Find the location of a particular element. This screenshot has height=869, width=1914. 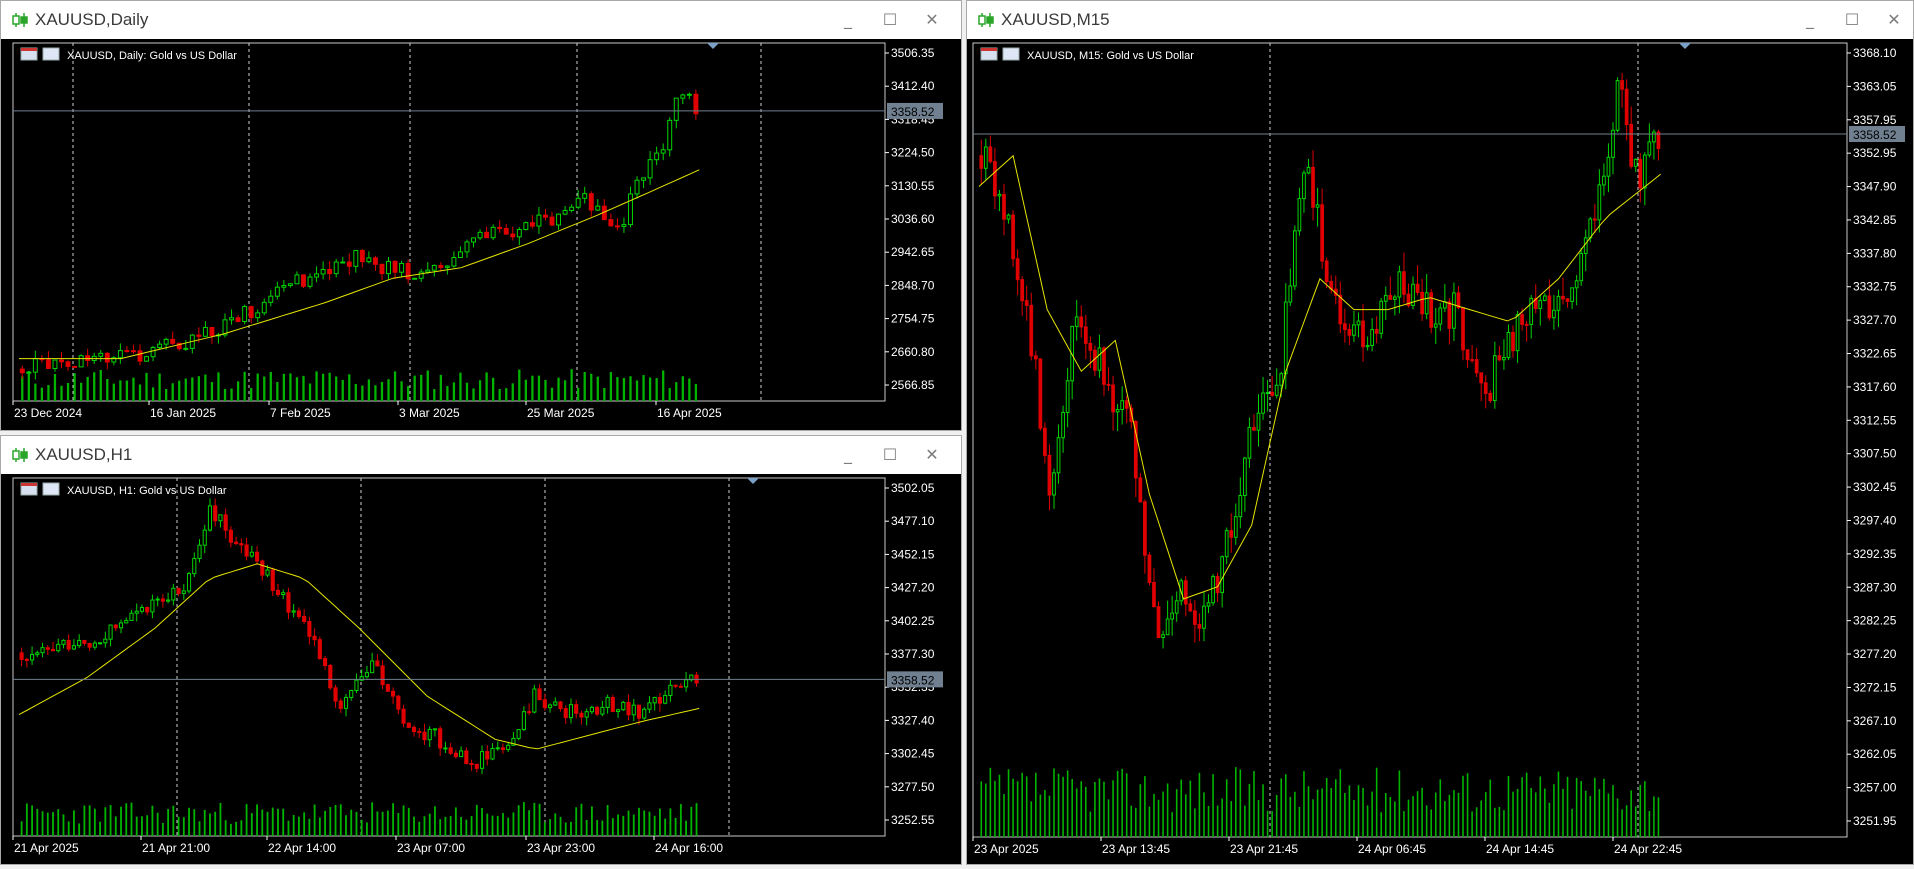

x-tick-label: 16 Apr 2025 is located at coordinates (689, 413).